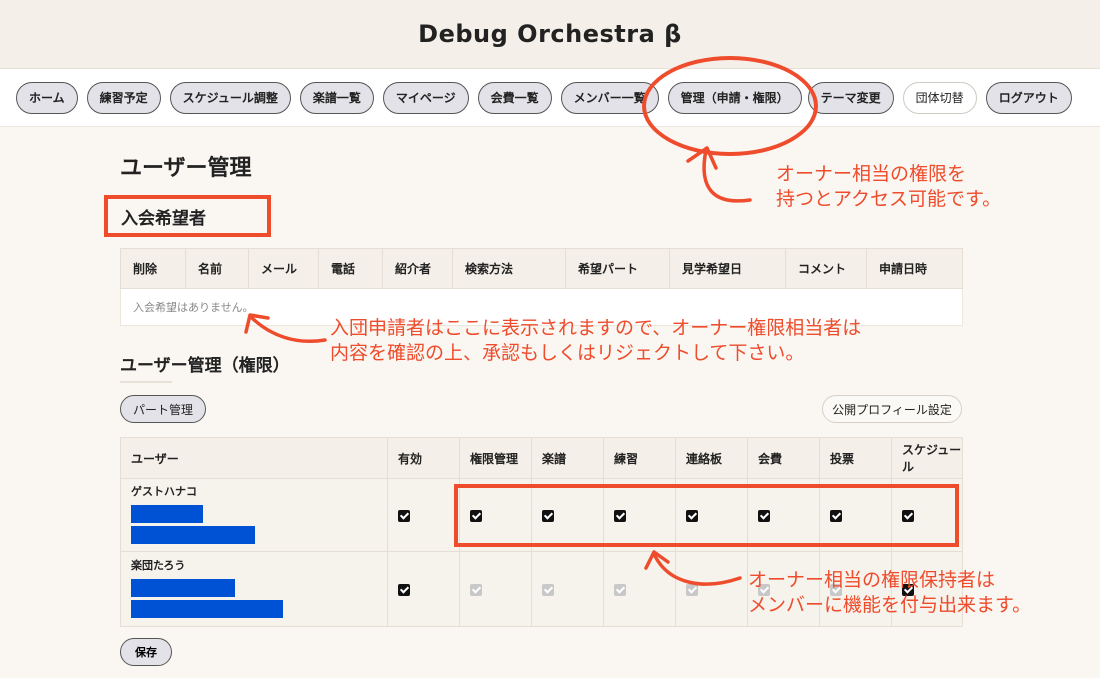 This screenshot has width=1100, height=678. What do you see at coordinates (283, 268) in the screenshot?
I see `column-header: メール` at bounding box center [283, 268].